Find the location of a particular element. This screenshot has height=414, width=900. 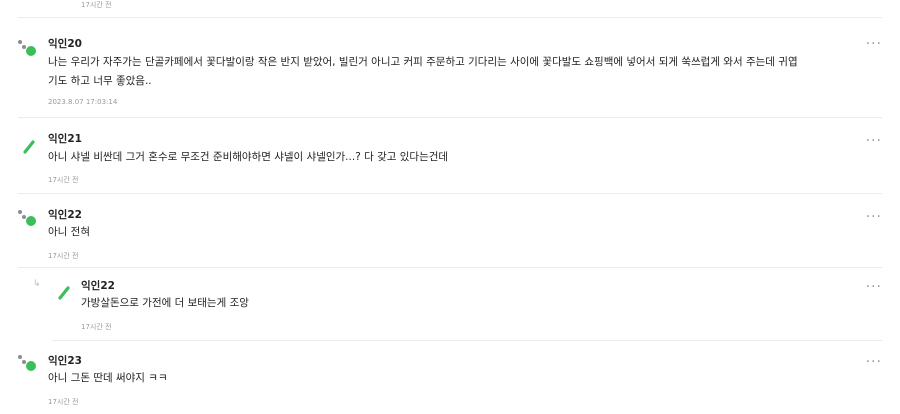

reply-arrow-icon: ↳ is located at coordinates (37, 284).